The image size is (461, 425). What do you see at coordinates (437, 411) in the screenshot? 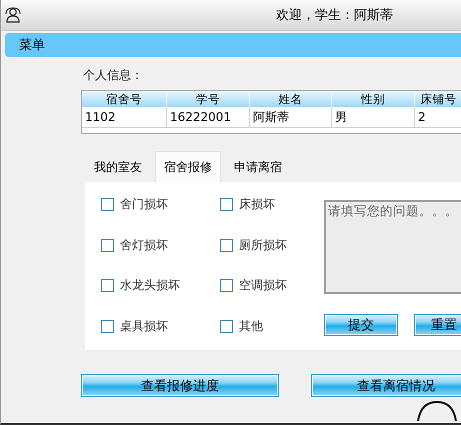
I see `arc-drawing` at bounding box center [437, 411].